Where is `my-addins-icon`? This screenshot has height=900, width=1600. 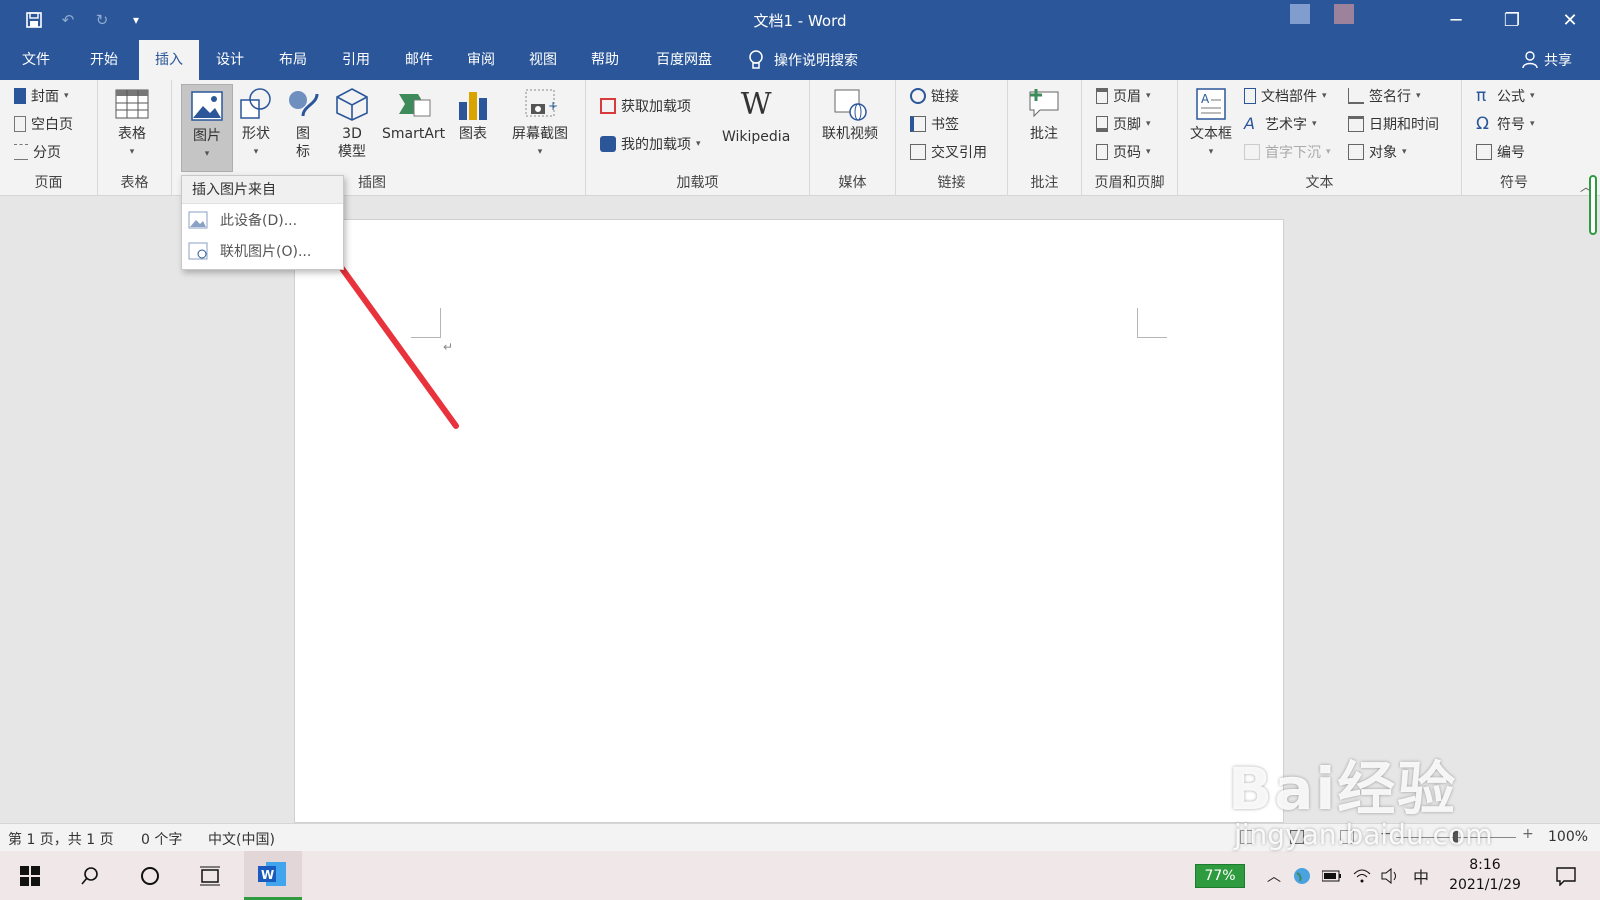 my-addins-icon is located at coordinates (608, 144).